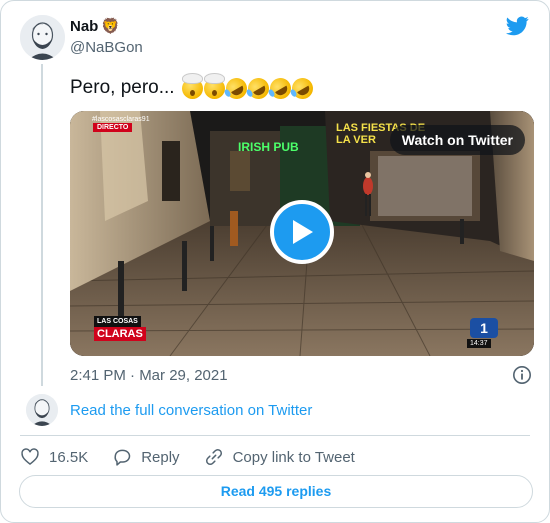  What do you see at coordinates (199, 457) in the screenshot?
I see `action-bar: 16.5K Reply Copy link to Tweet` at bounding box center [199, 457].